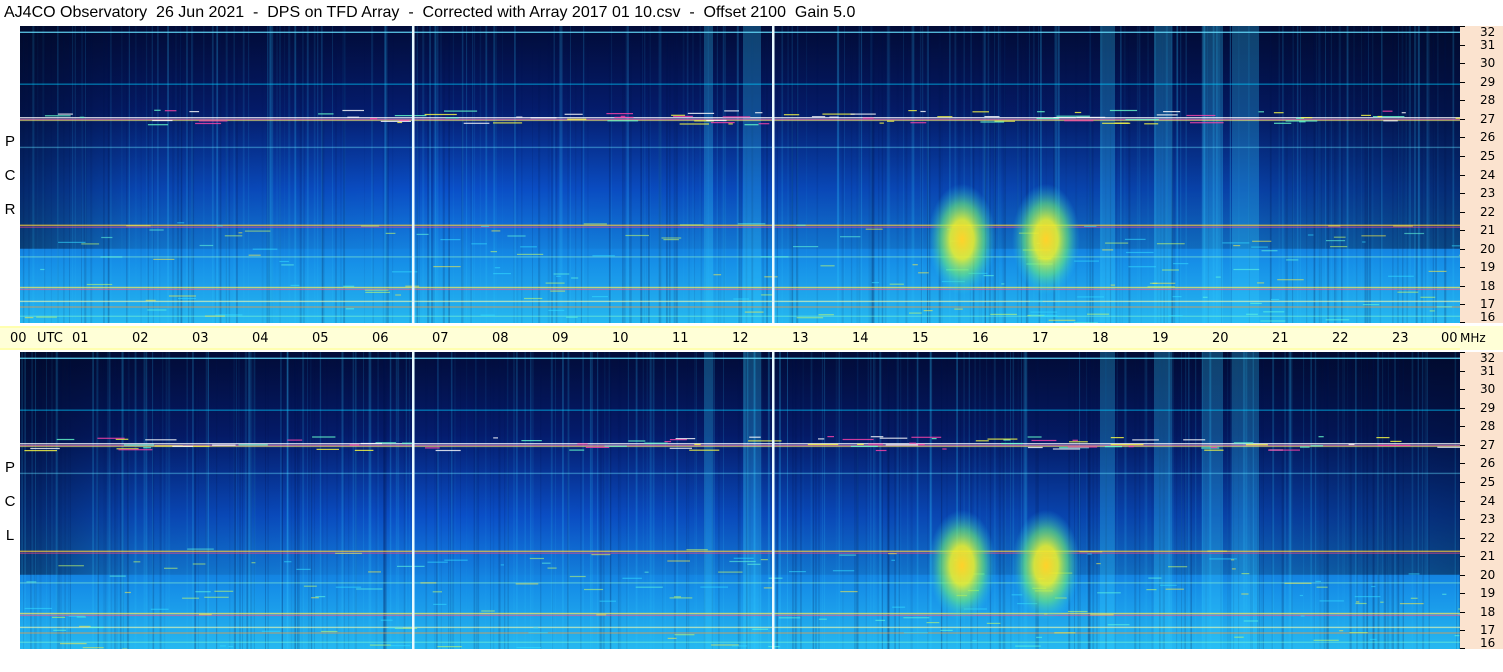  Describe the element at coordinates (1488, 643) in the screenshot. I see `frequency-tick-label: 16` at that location.